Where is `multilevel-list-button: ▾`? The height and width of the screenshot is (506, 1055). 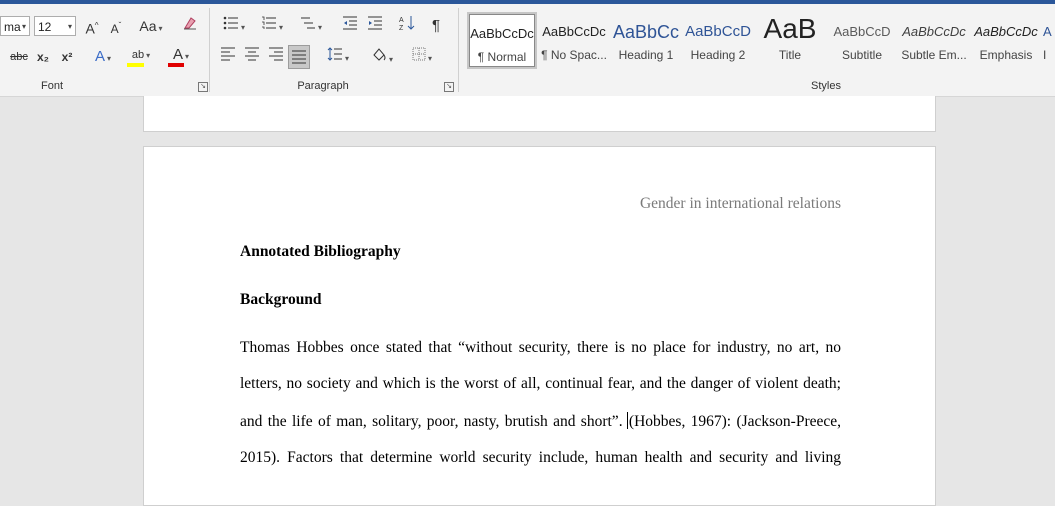 multilevel-list-button: ▾ is located at coordinates (311, 26).